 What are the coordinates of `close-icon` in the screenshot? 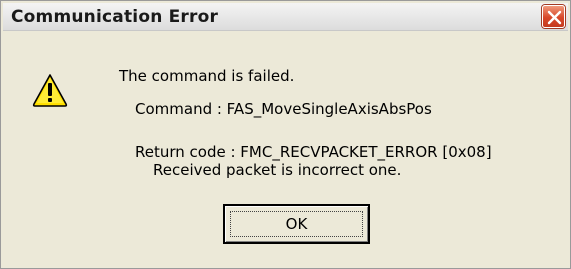 It's located at (554, 17).